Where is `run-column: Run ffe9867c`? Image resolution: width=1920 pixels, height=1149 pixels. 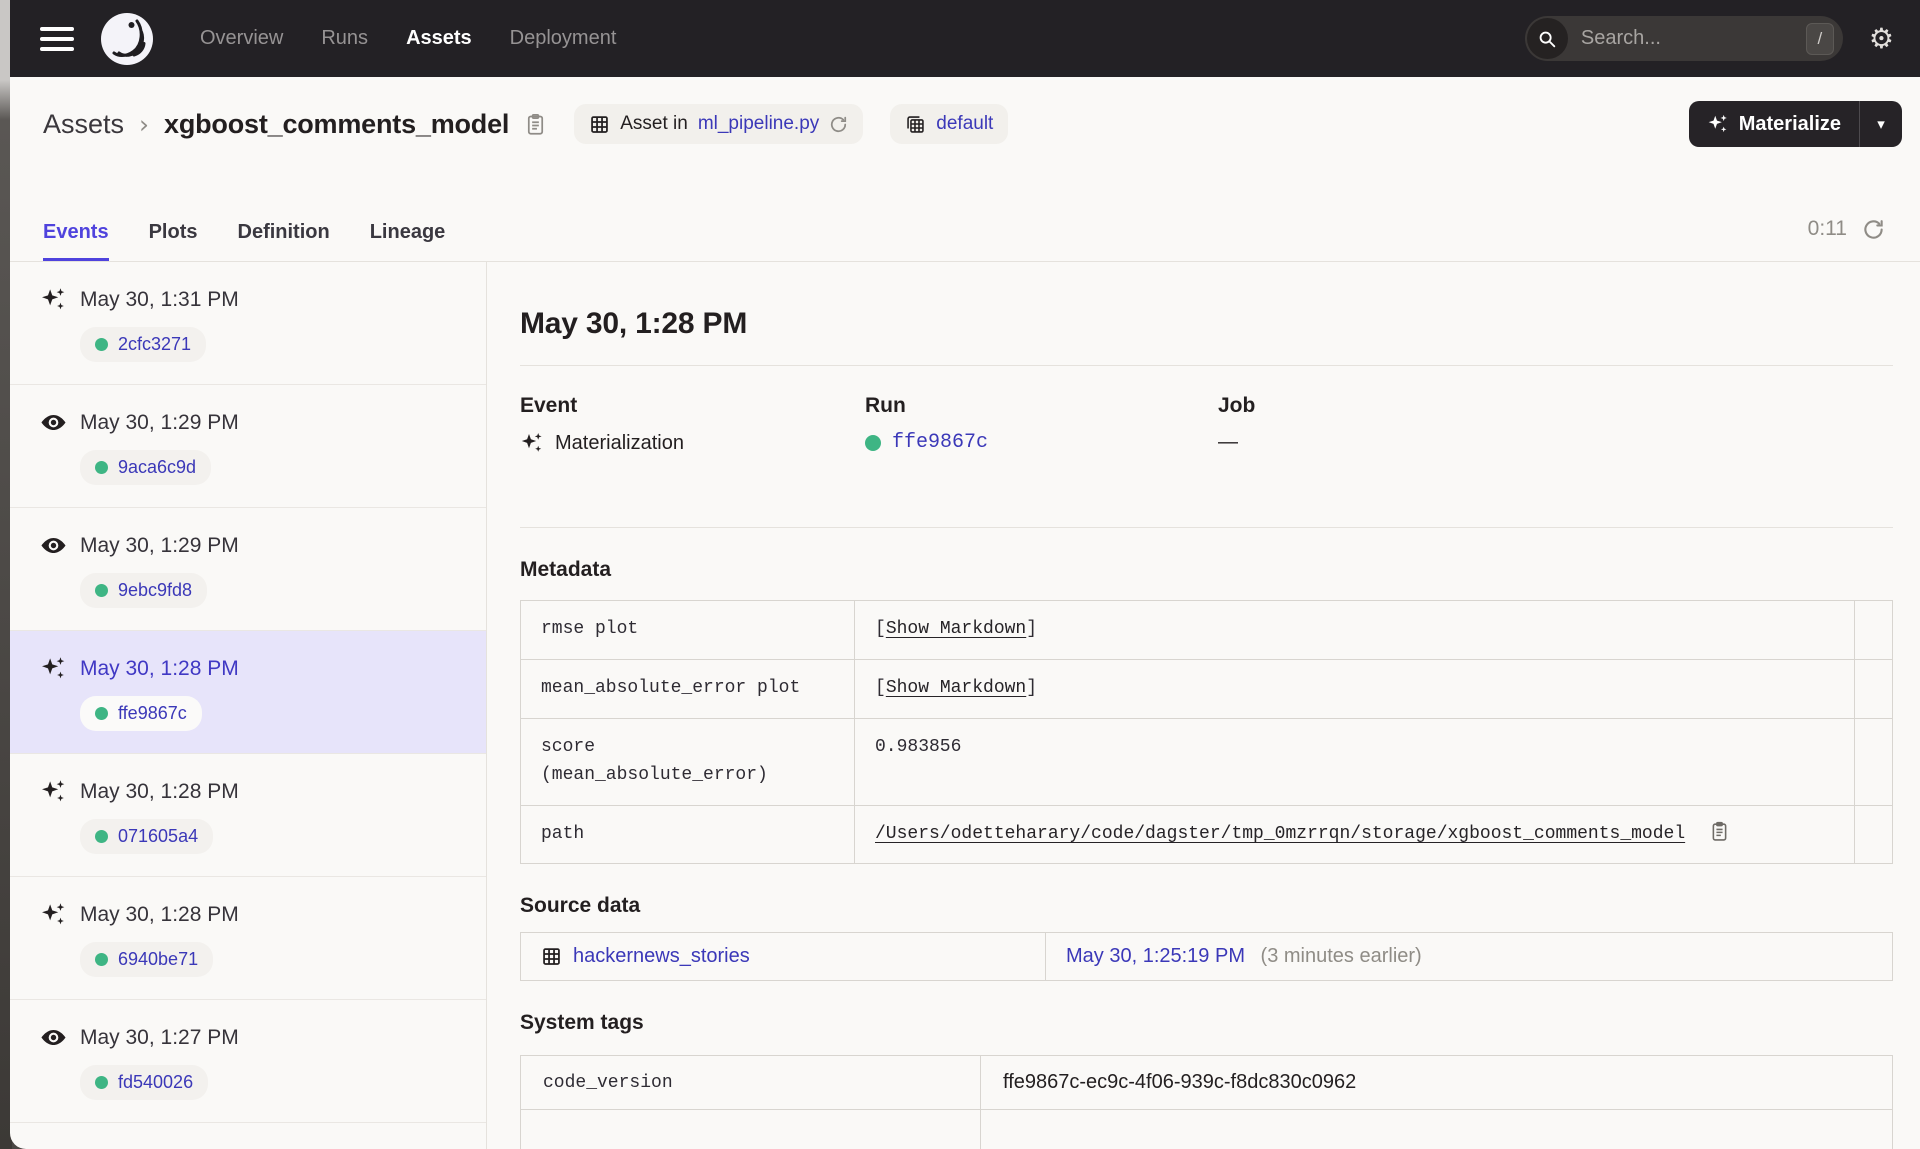 run-column: Run ffe9867c is located at coordinates (1041, 424).